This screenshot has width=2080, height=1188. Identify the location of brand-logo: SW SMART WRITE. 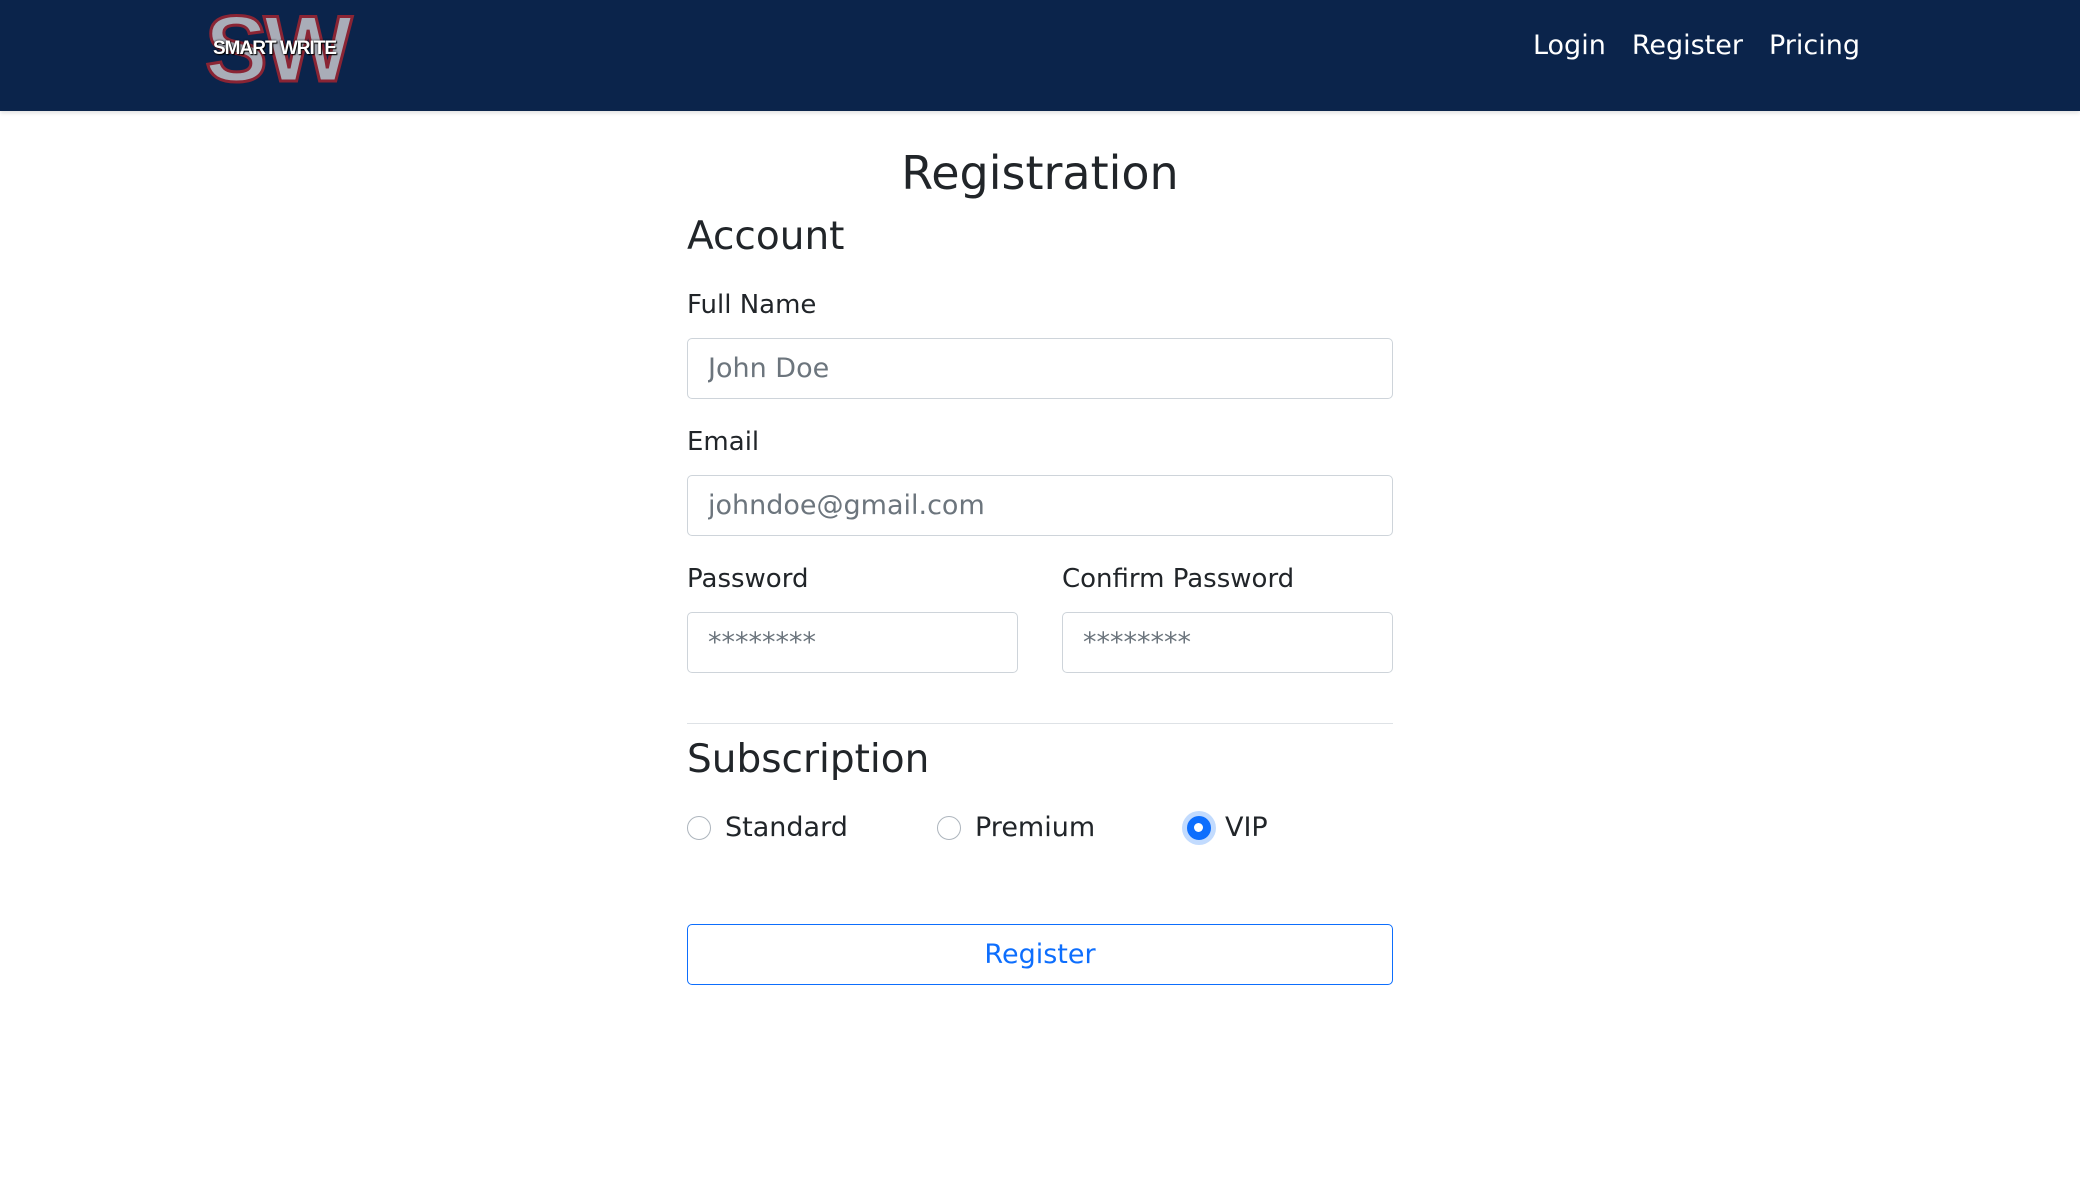
(278, 48).